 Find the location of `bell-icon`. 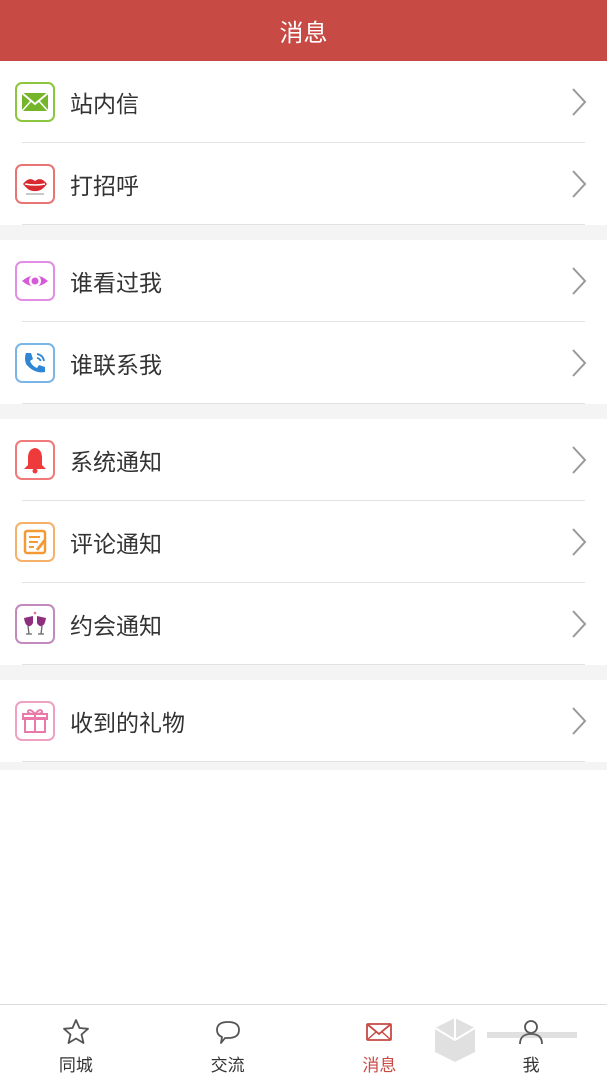

bell-icon is located at coordinates (35, 460).